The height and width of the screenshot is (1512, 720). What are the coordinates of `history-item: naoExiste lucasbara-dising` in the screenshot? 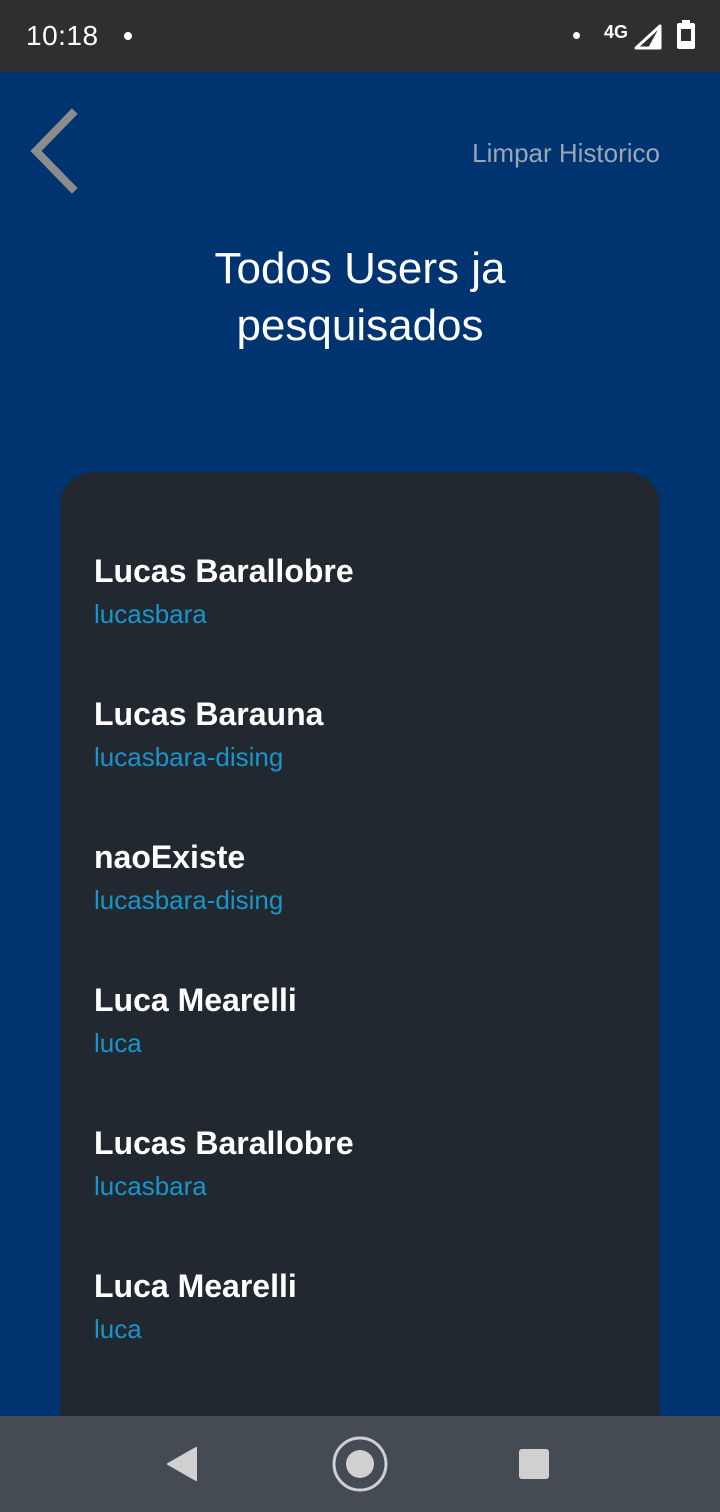 It's located at (377, 909).